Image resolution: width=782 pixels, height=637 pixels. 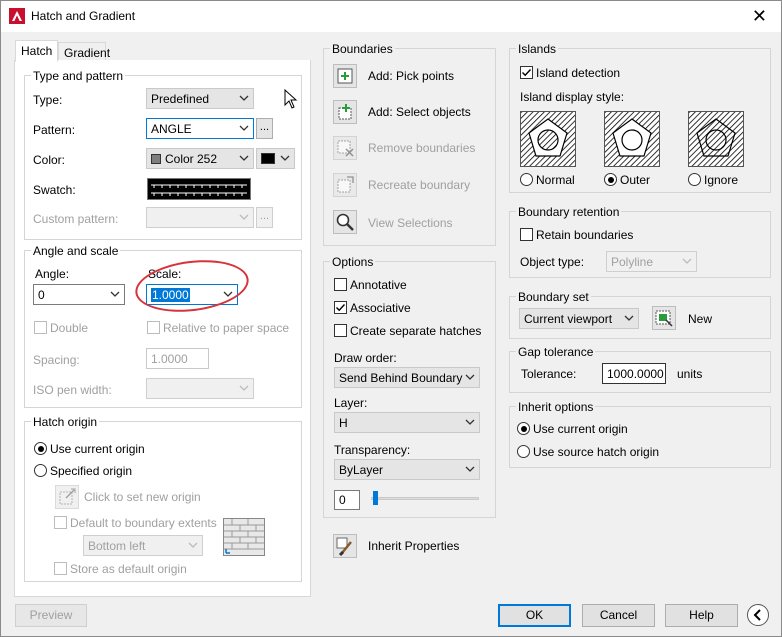 I want to click on color-select: Color 252, so click(x=200, y=158).